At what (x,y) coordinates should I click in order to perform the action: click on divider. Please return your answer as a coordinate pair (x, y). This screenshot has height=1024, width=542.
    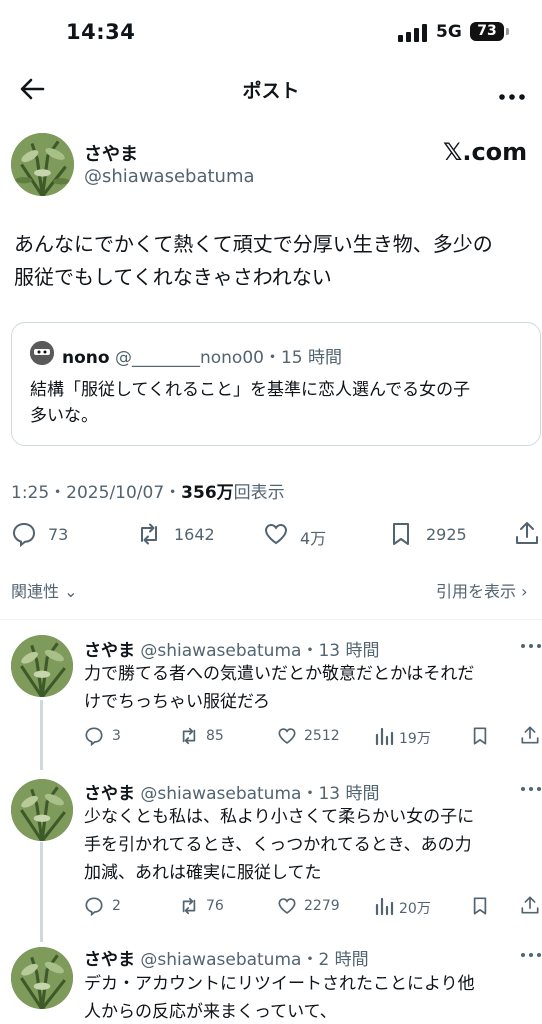
    Looking at the image, I should click on (271, 619).